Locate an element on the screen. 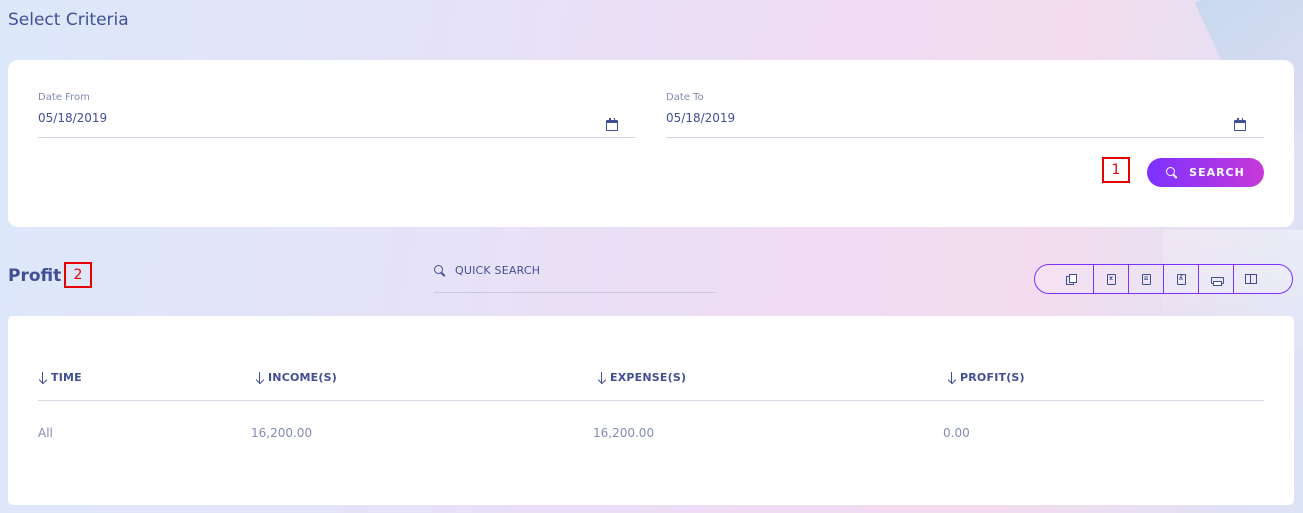 The height and width of the screenshot is (513, 1303). quick-search-input: QUICK SEARCH is located at coordinates (574, 277).